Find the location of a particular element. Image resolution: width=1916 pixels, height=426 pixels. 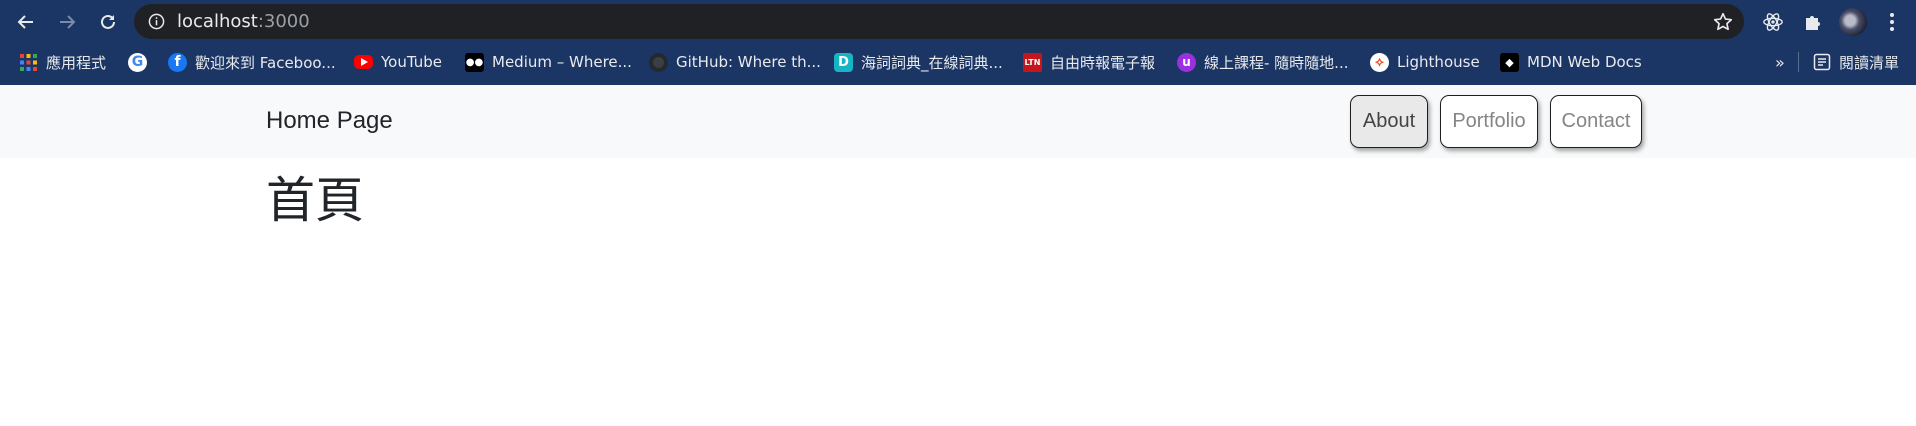

kebab-menu-icon is located at coordinates (1892, 22).